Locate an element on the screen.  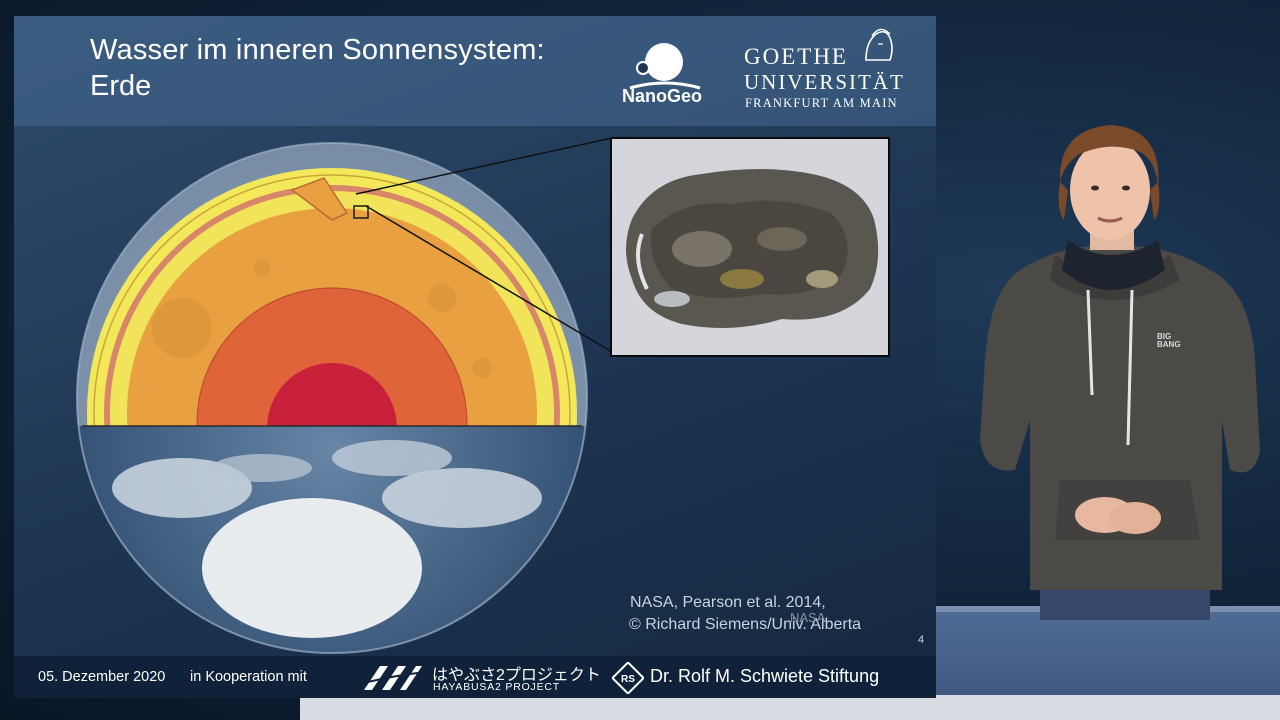
studio-floor is located at coordinates (790, 707).